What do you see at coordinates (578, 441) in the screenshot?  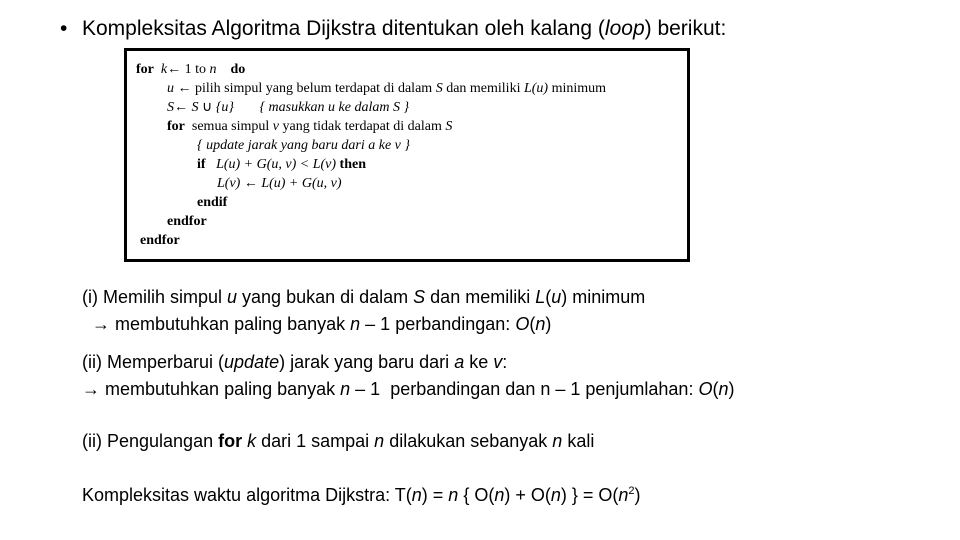 I see `text: kali` at bounding box center [578, 441].